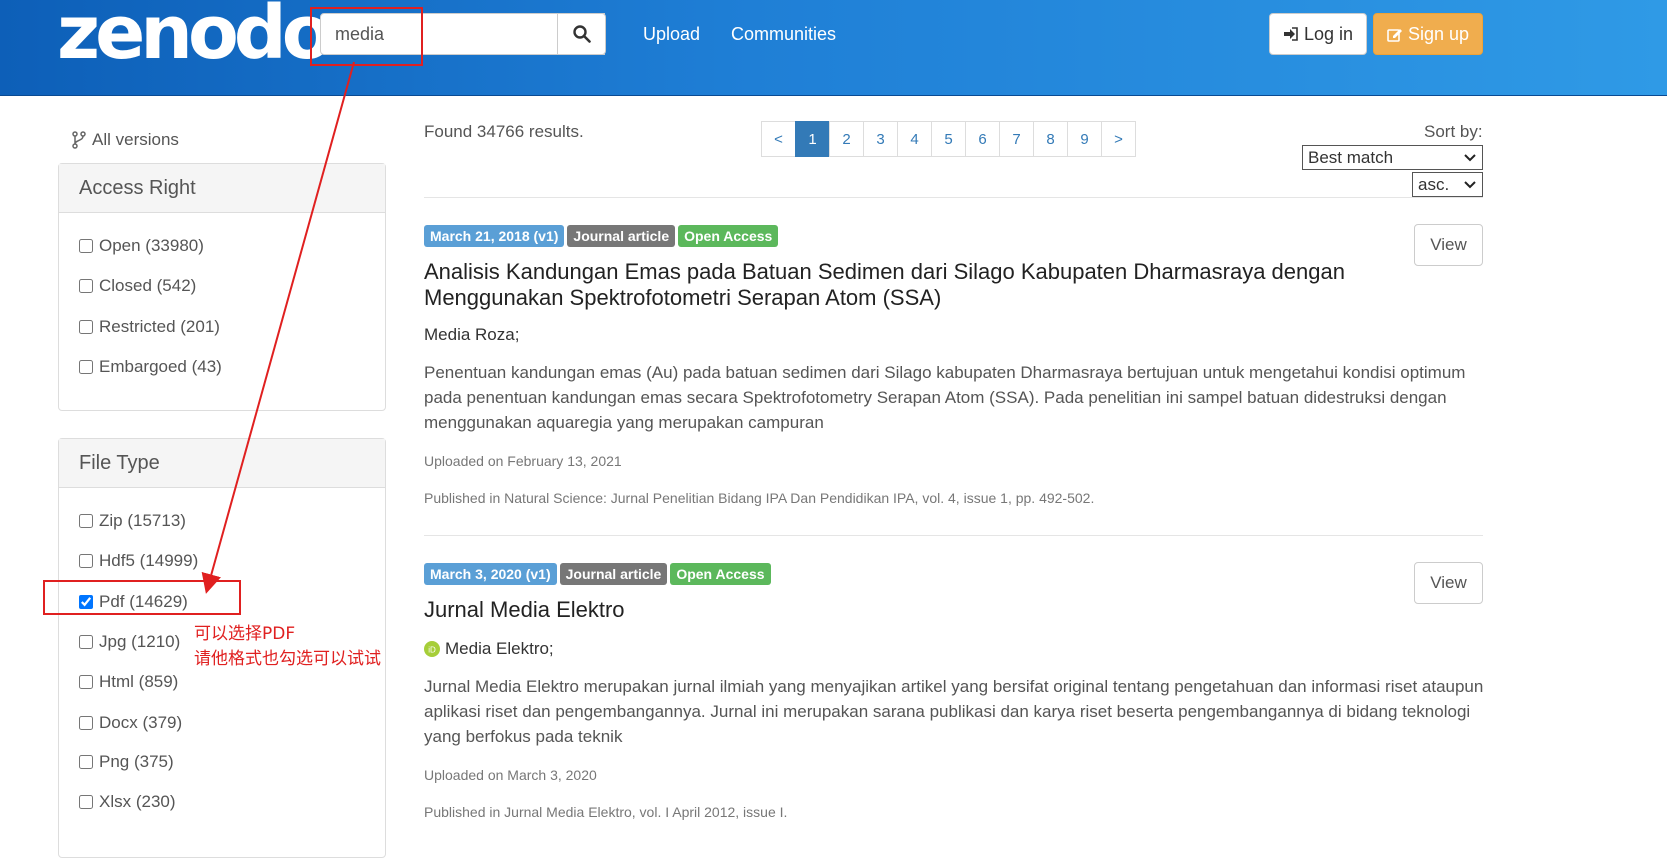 The image size is (1667, 858). What do you see at coordinates (504, 131) in the screenshot?
I see `results-count: Found 34766 results.` at bounding box center [504, 131].